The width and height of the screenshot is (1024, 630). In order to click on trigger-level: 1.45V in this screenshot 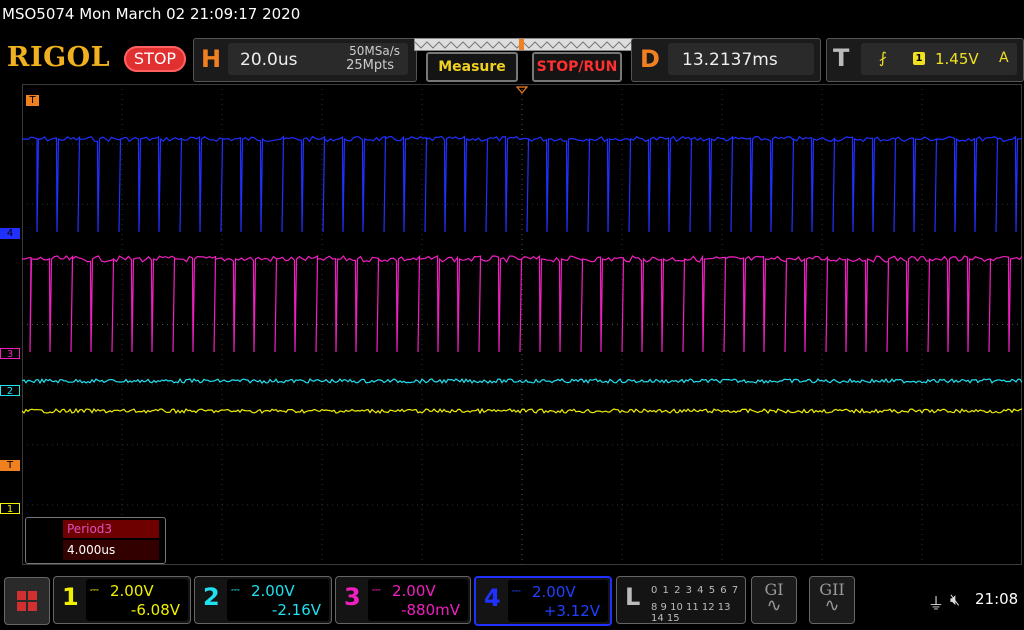, I will do `click(957, 59)`.